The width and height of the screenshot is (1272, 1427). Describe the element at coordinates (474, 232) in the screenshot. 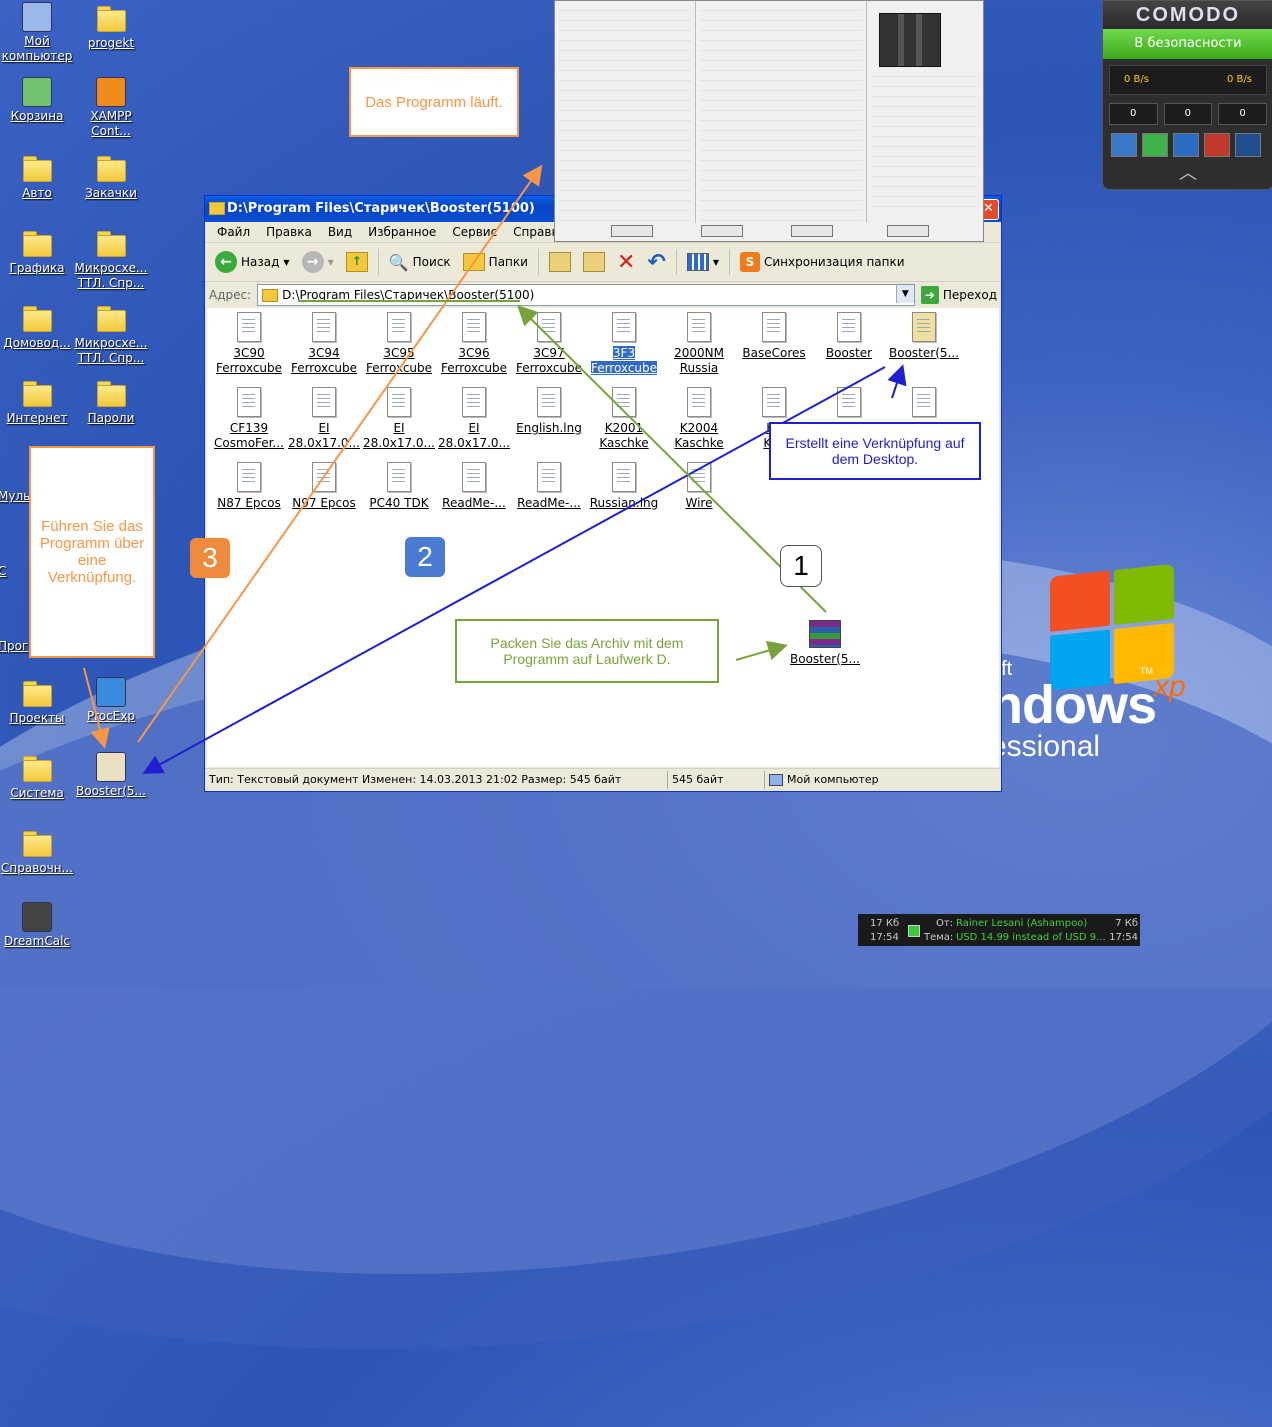

I see `menu-item: Сервис` at that location.